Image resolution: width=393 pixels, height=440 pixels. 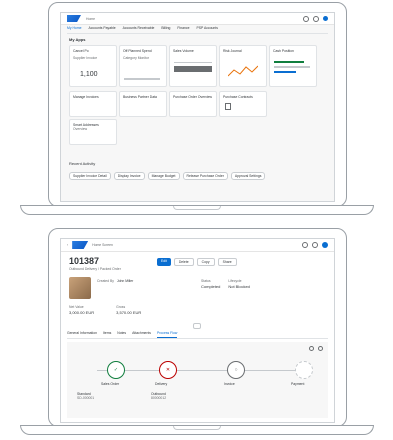 I want to click on tile-smart-addresses: Smart Addresses Overview, so click(x=93, y=132).